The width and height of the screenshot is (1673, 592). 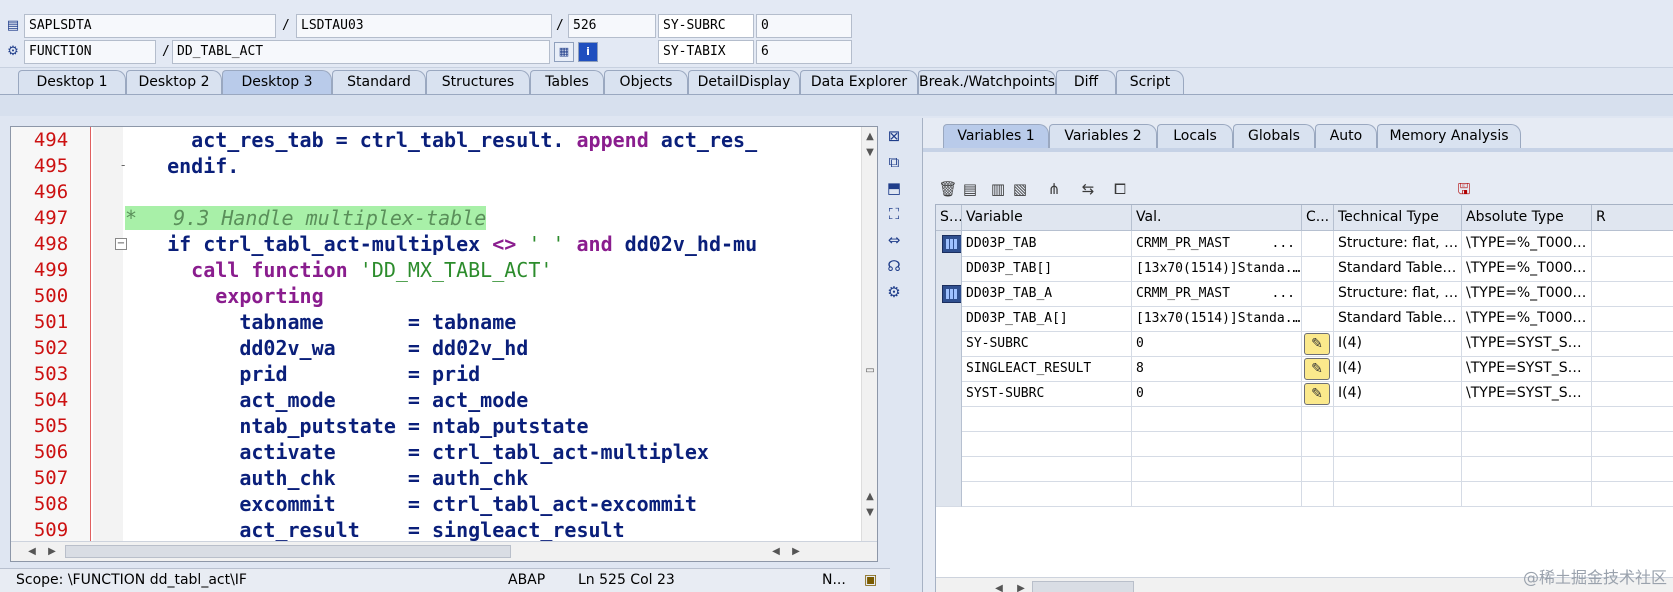 What do you see at coordinates (894, 214) in the screenshot?
I see `maximize-icon: ⛶` at bounding box center [894, 214].